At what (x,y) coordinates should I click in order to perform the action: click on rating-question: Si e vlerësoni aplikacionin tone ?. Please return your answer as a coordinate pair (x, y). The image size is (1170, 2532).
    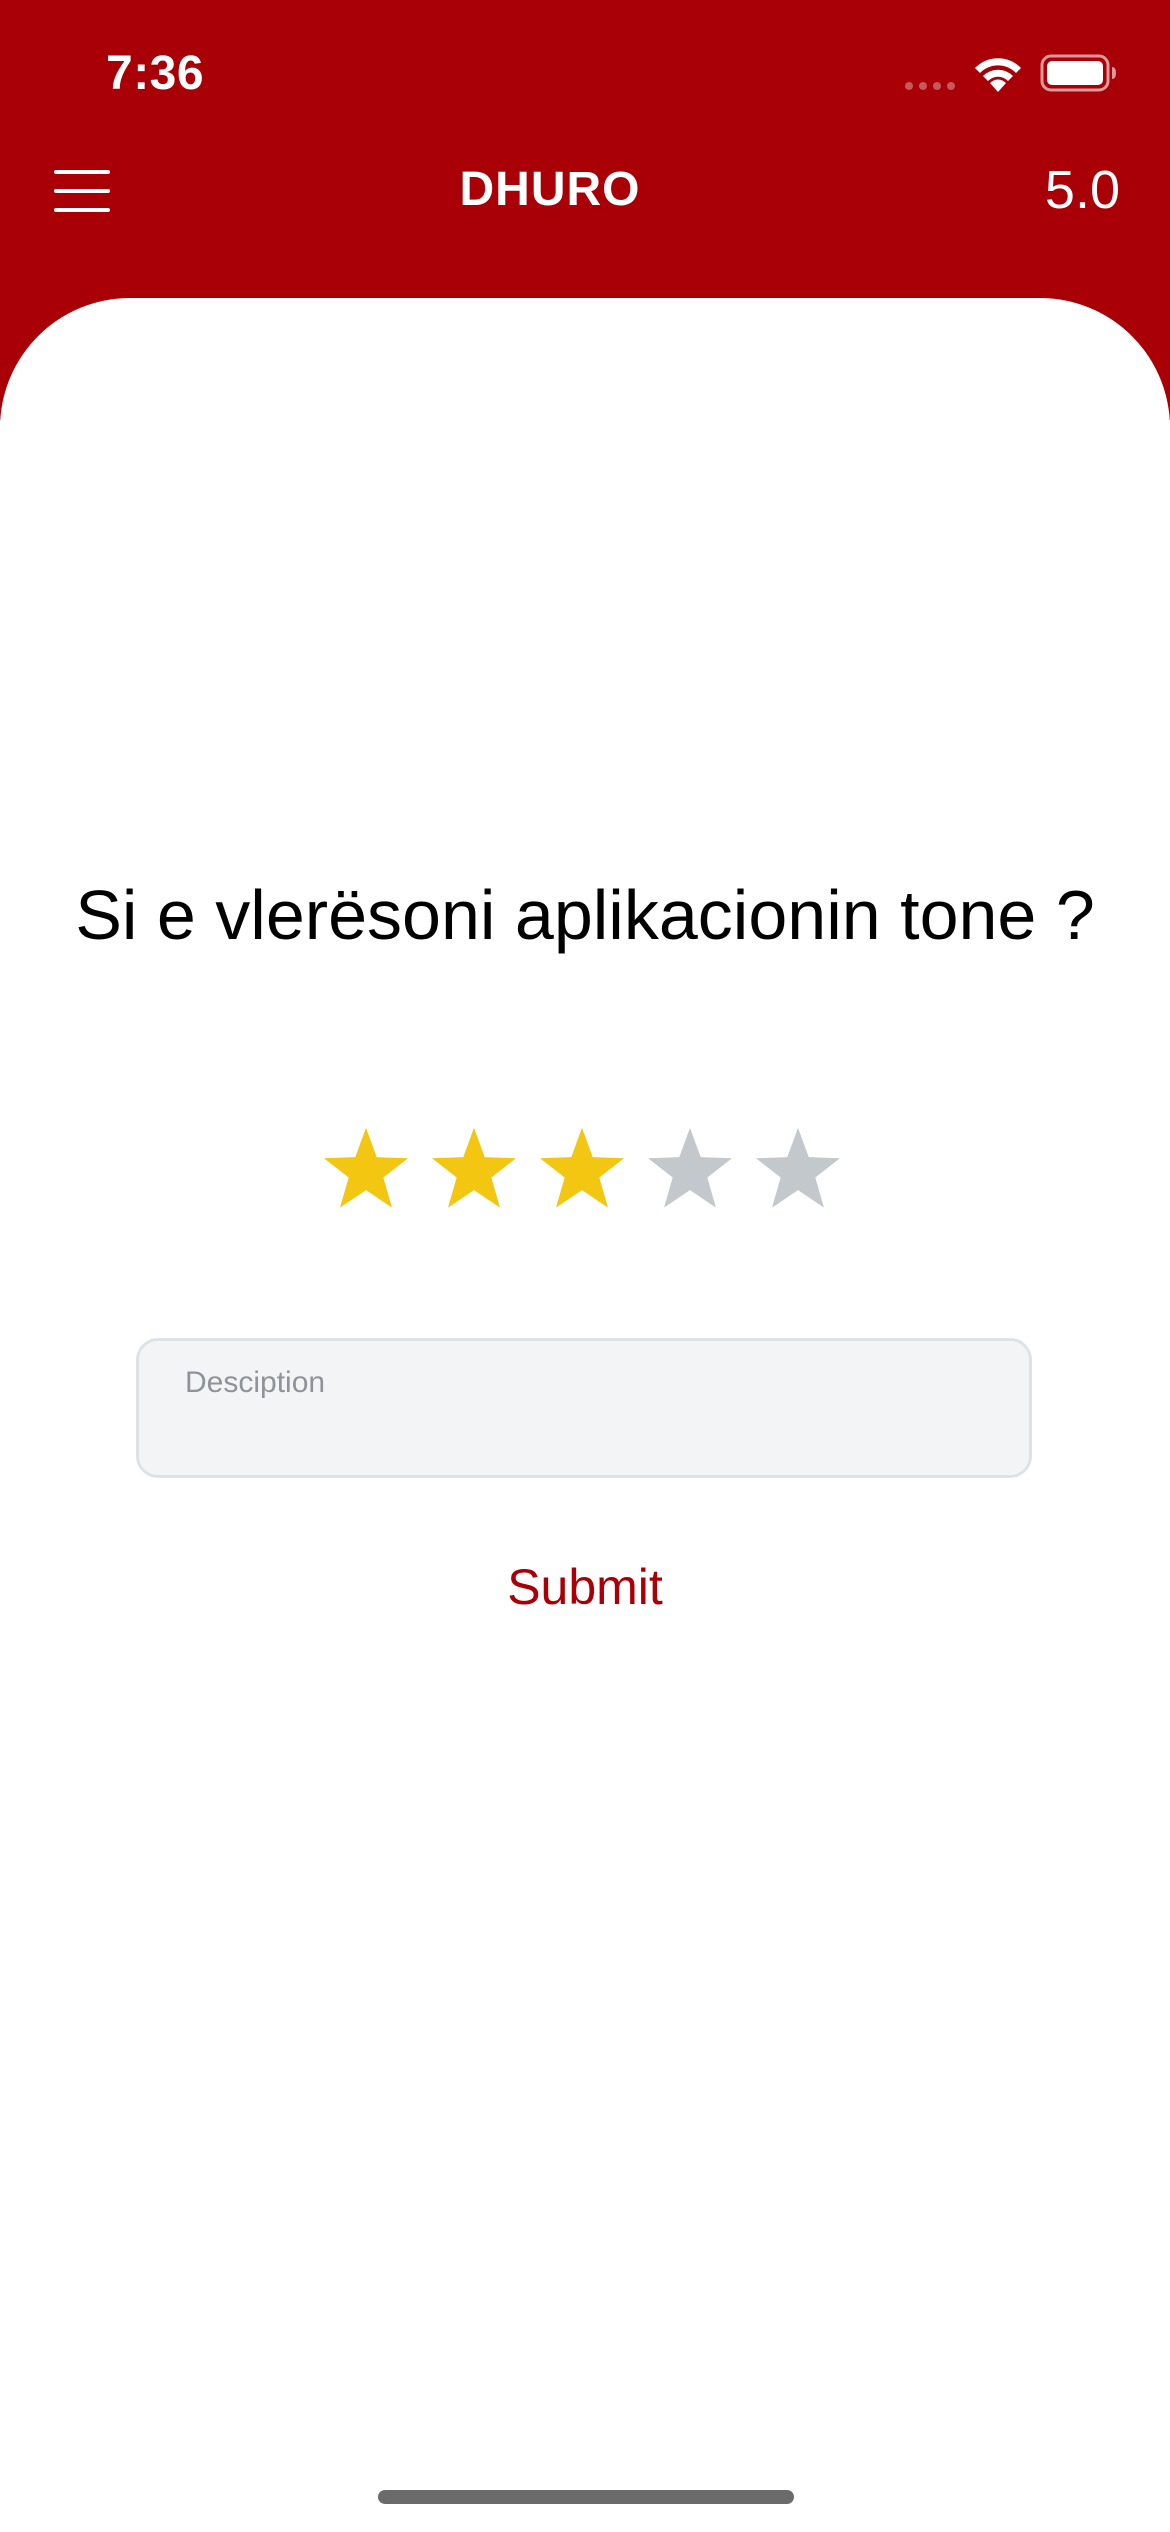
    Looking at the image, I should click on (585, 915).